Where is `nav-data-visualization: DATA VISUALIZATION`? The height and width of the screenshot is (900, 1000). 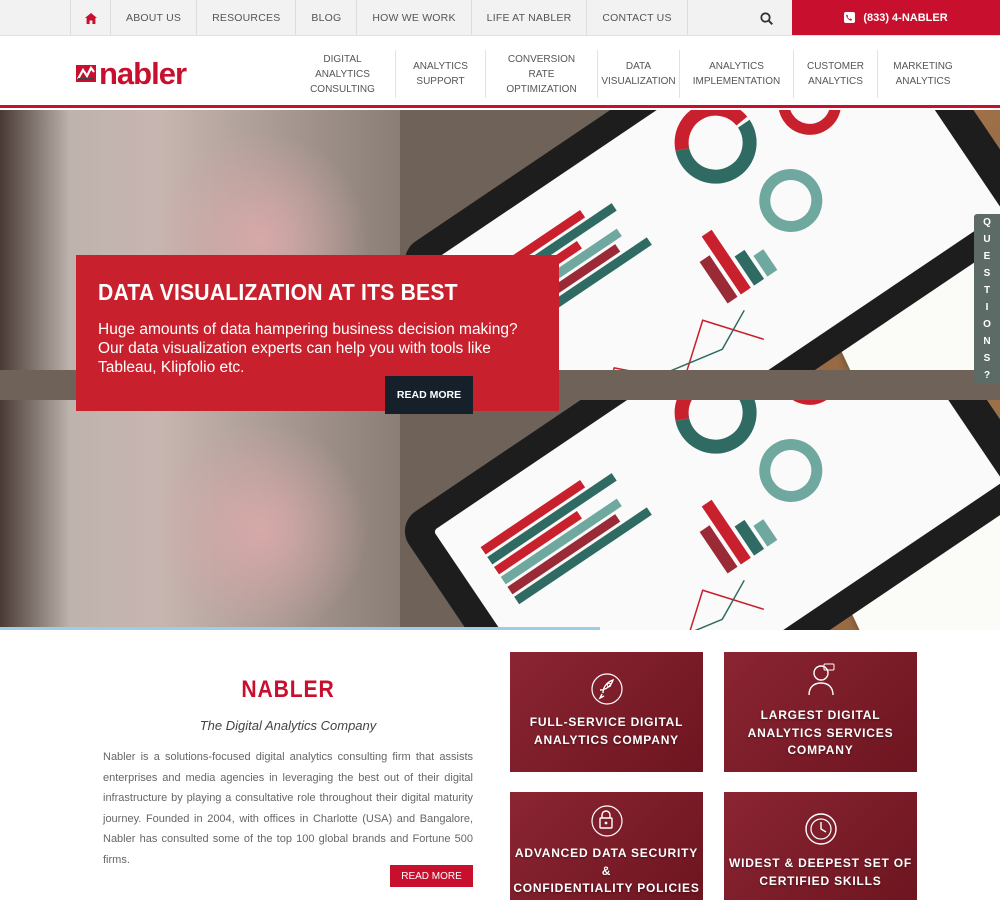 nav-data-visualization: DATA VISUALIZATION is located at coordinates (639, 74).